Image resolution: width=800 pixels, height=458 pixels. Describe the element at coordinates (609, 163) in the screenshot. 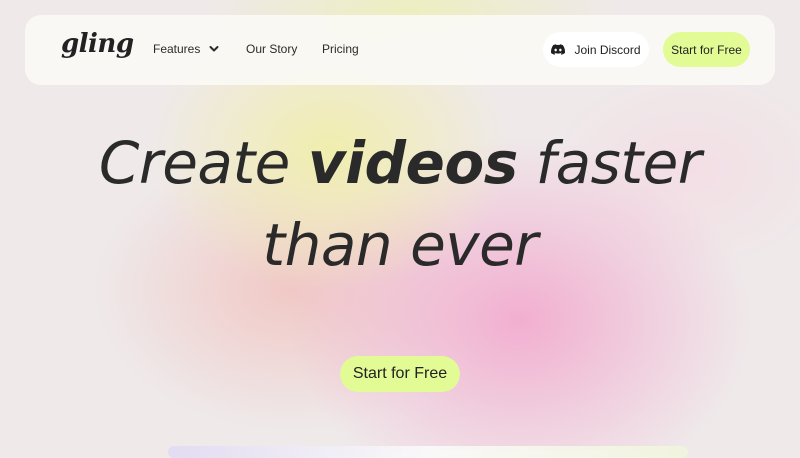

I see `headline-line1-post: faster` at that location.